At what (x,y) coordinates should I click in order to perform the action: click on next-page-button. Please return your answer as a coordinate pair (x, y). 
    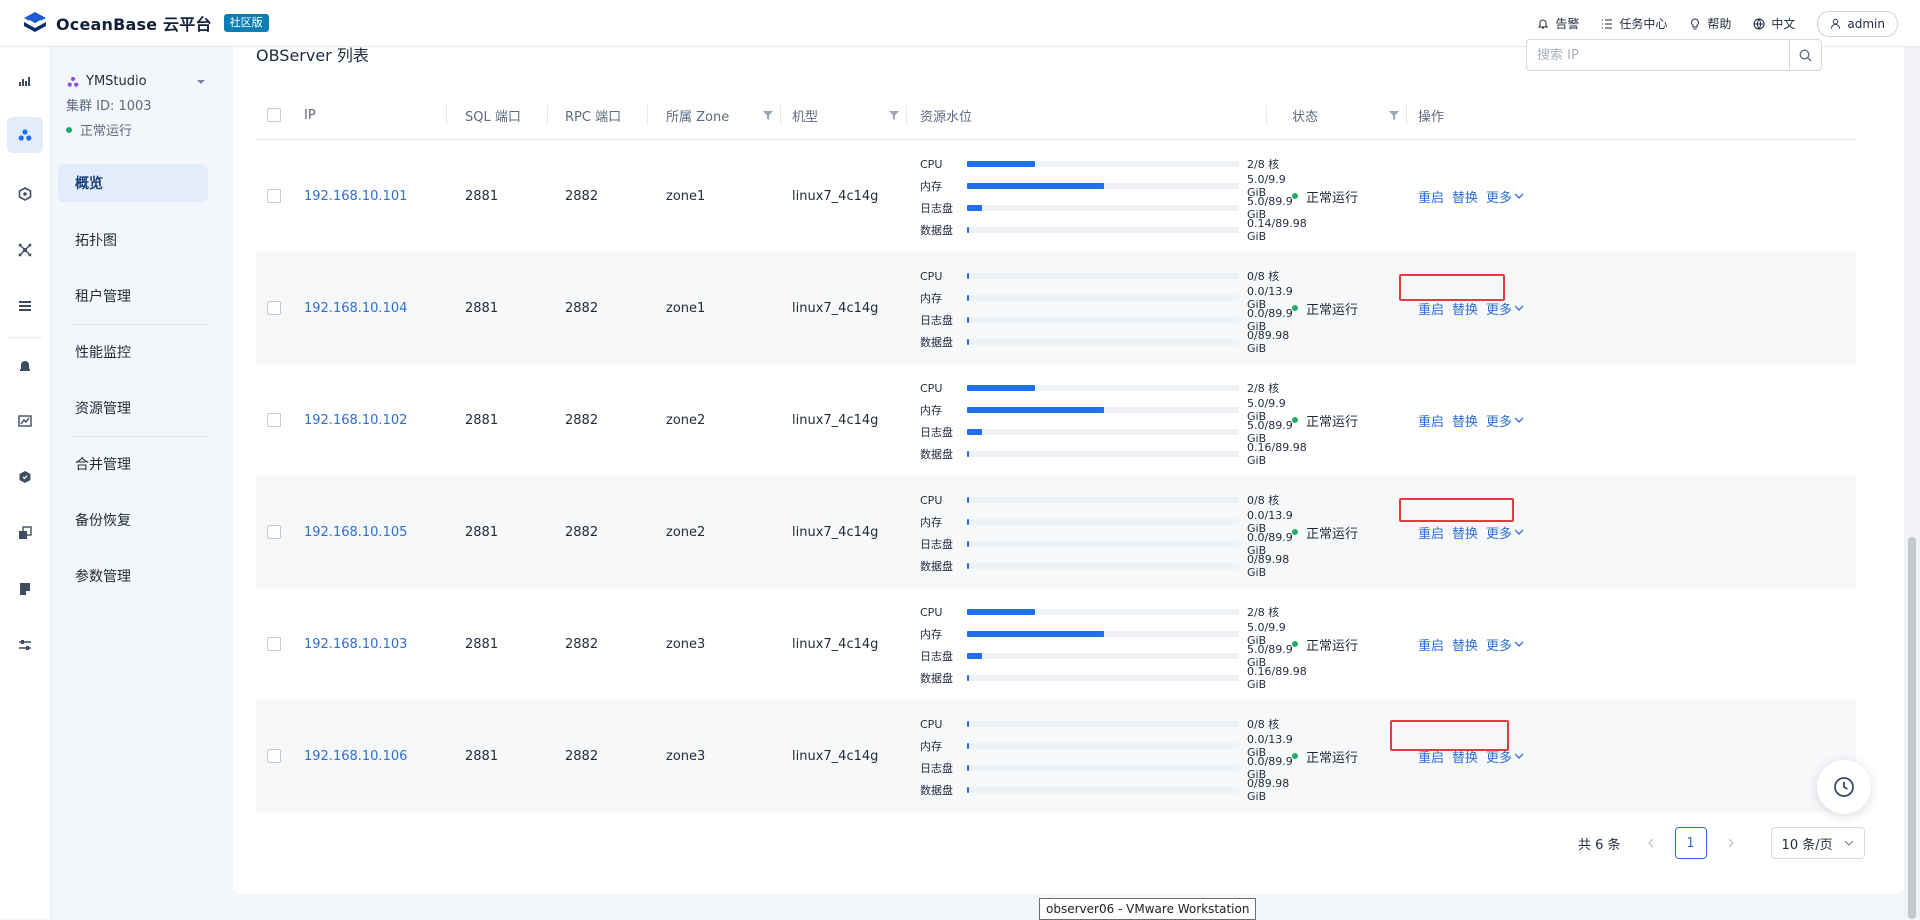
    Looking at the image, I should click on (1731, 843).